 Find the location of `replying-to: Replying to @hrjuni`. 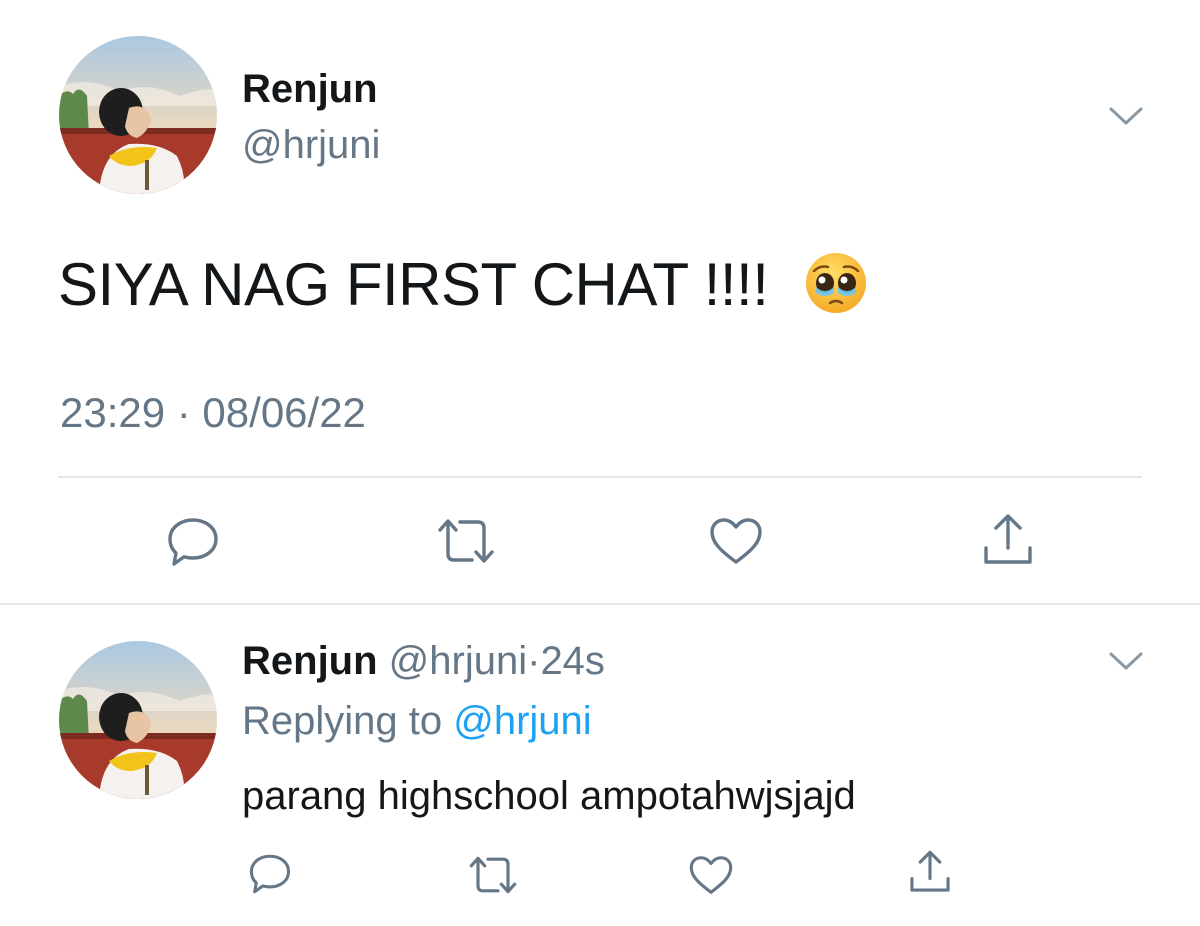

replying-to: Replying to @hrjuni is located at coordinates (417, 721).